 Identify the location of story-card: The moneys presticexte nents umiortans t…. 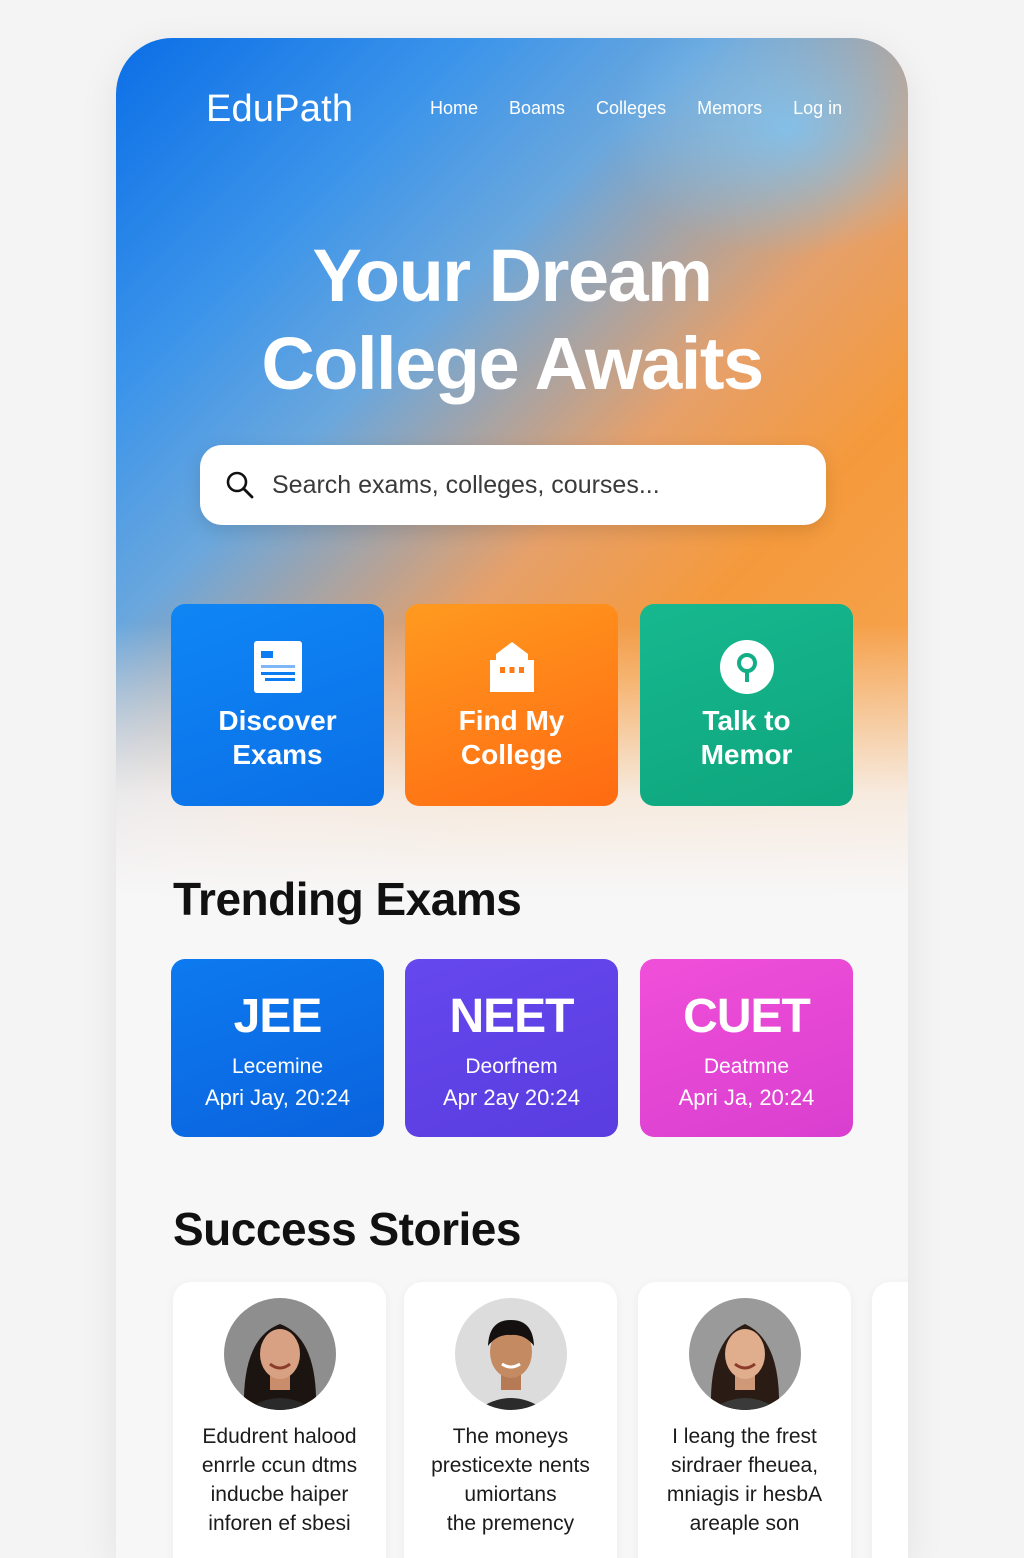
(510, 1420).